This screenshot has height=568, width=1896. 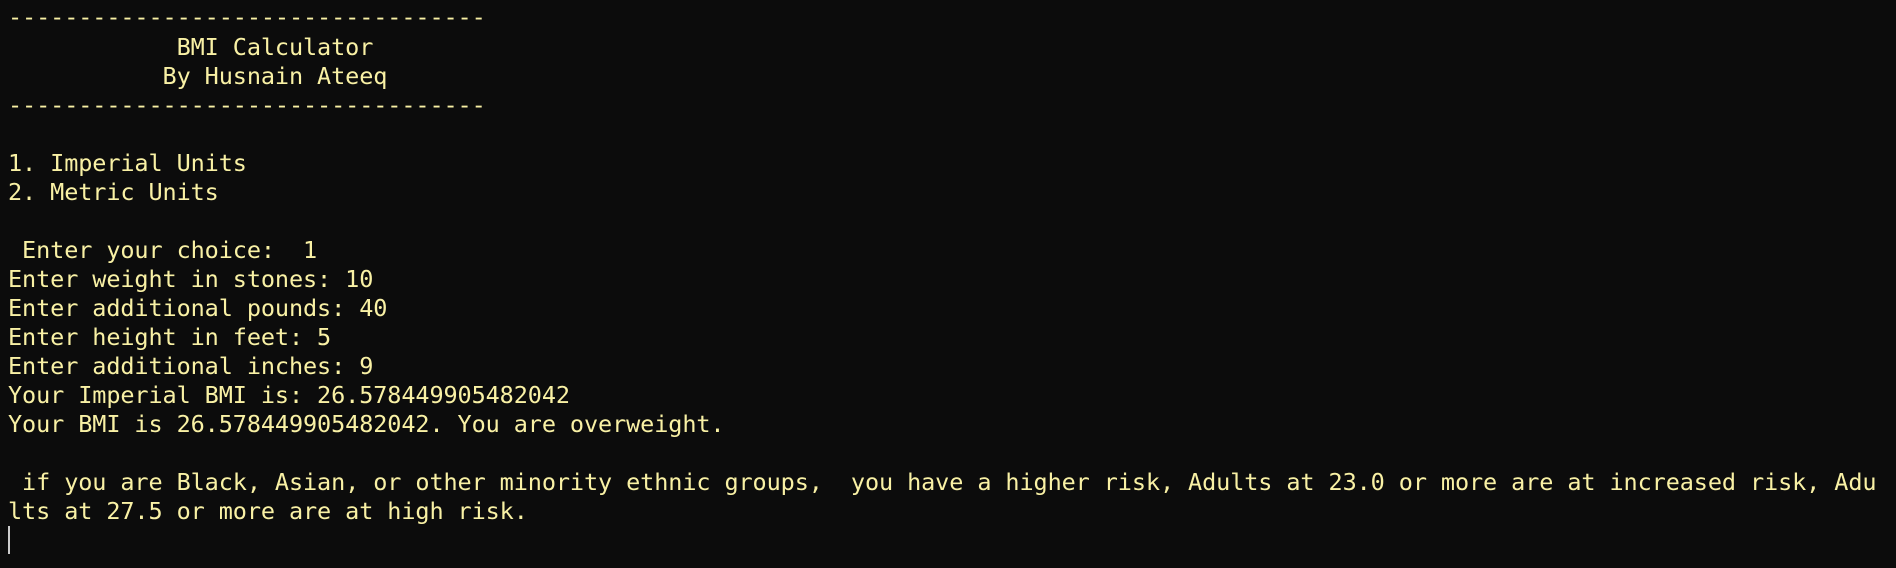 I want to click on ethnicity-risk-note-cont: lts at 27.5 or more are at high risk., so click(x=268, y=511).